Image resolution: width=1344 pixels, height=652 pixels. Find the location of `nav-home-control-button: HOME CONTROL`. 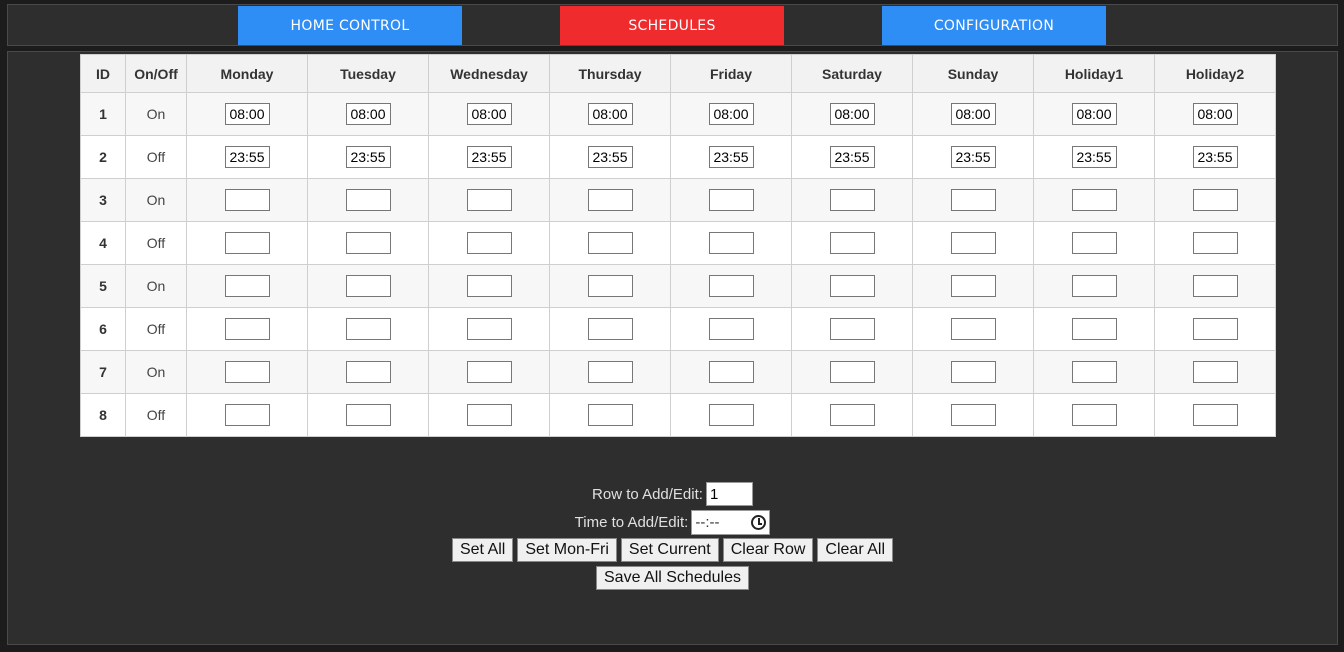

nav-home-control-button: HOME CONTROL is located at coordinates (350, 25).